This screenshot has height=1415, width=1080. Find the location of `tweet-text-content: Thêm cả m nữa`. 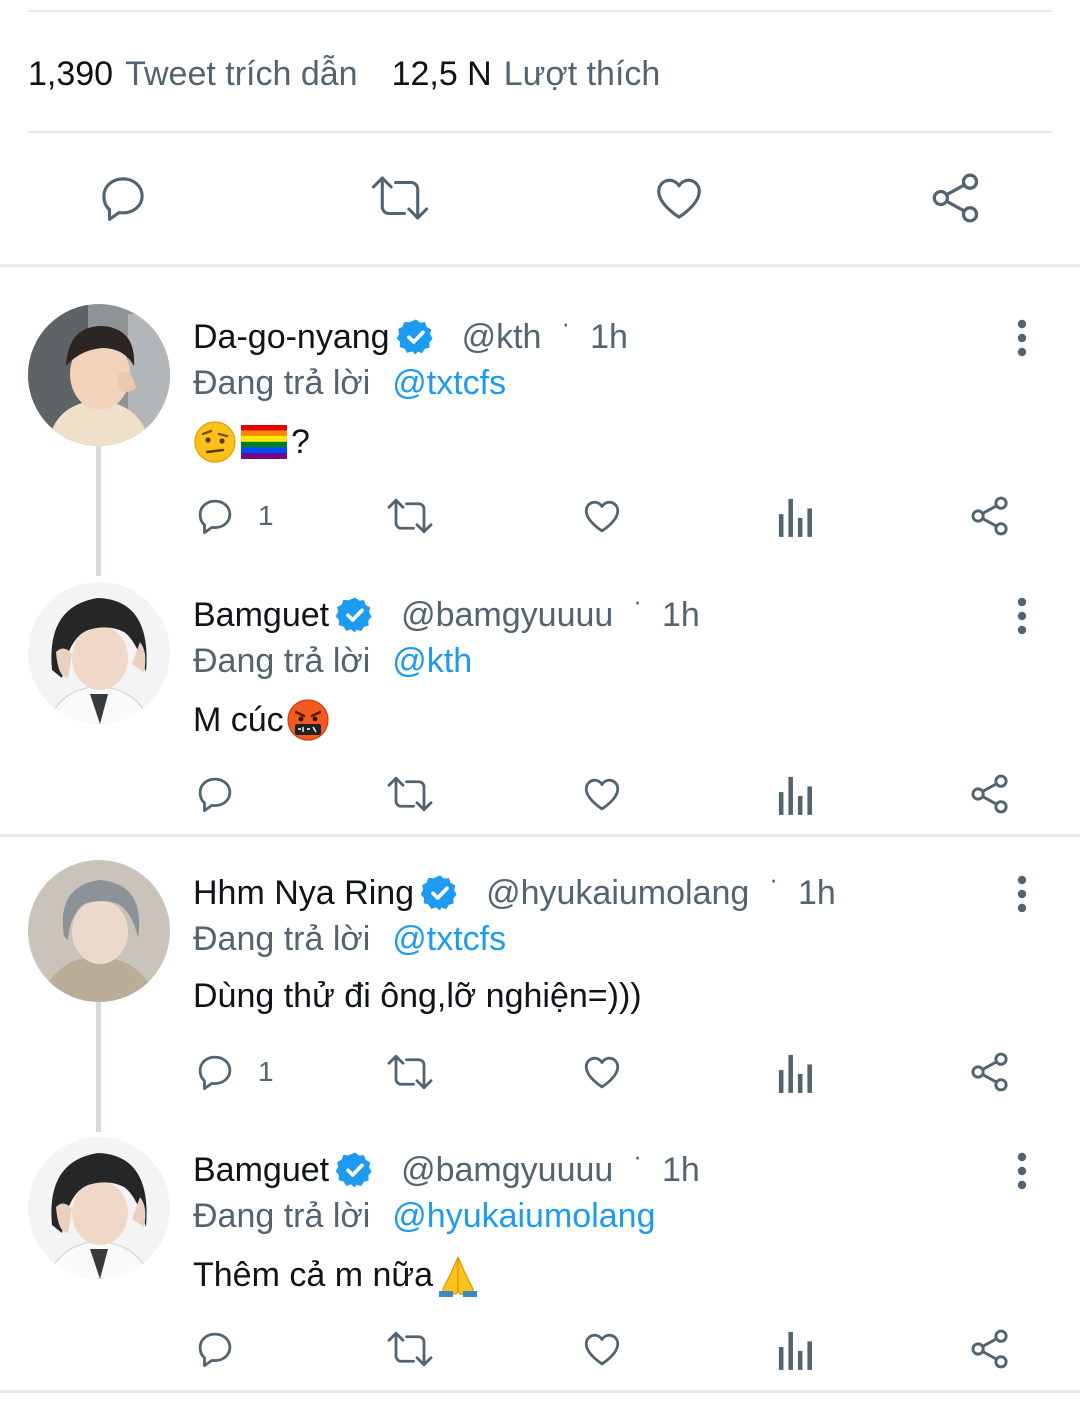

tweet-text-content: Thêm cả m nữa is located at coordinates (313, 1274).